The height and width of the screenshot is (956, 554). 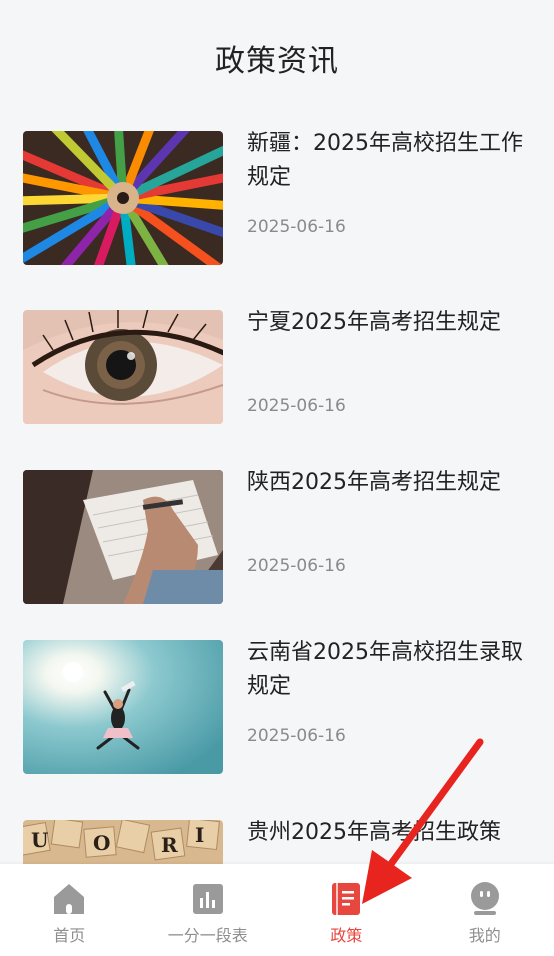 What do you see at coordinates (39, 840) in the screenshot?
I see `svg-text: U` at bounding box center [39, 840].